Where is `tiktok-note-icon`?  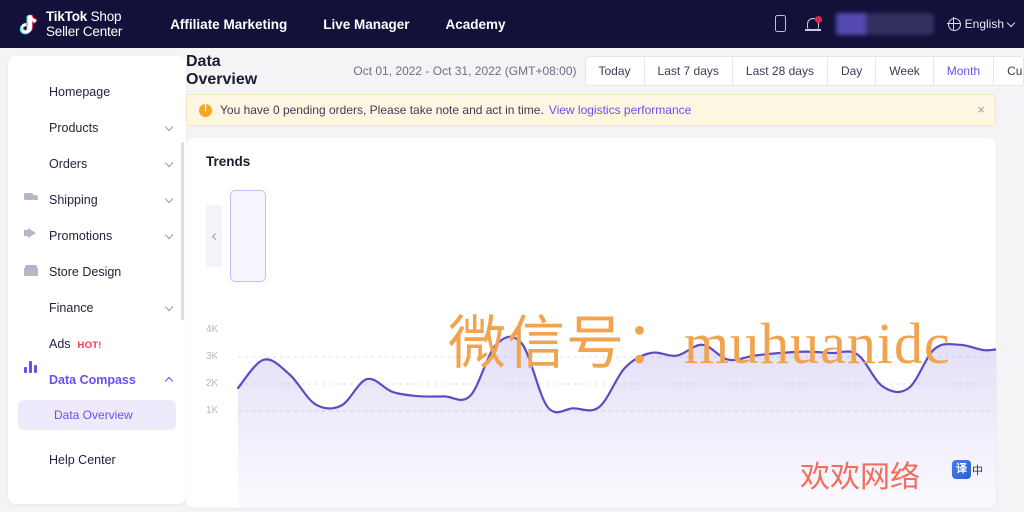 tiktok-note-icon is located at coordinates (27, 24).